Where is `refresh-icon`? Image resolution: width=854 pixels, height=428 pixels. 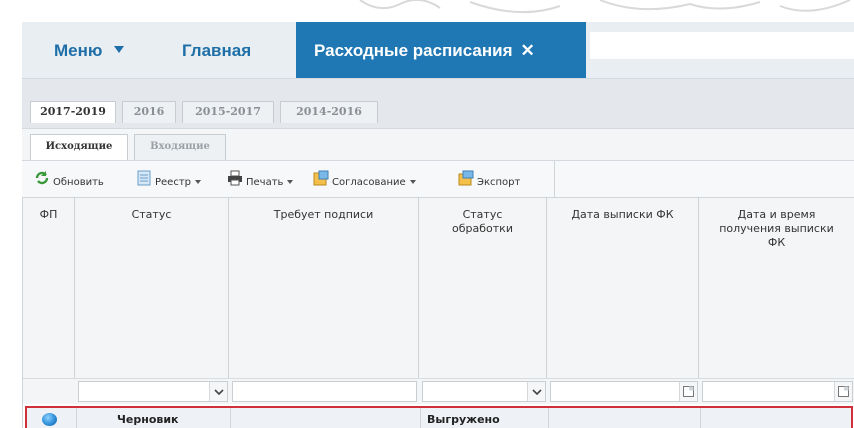
refresh-icon is located at coordinates (42, 182).